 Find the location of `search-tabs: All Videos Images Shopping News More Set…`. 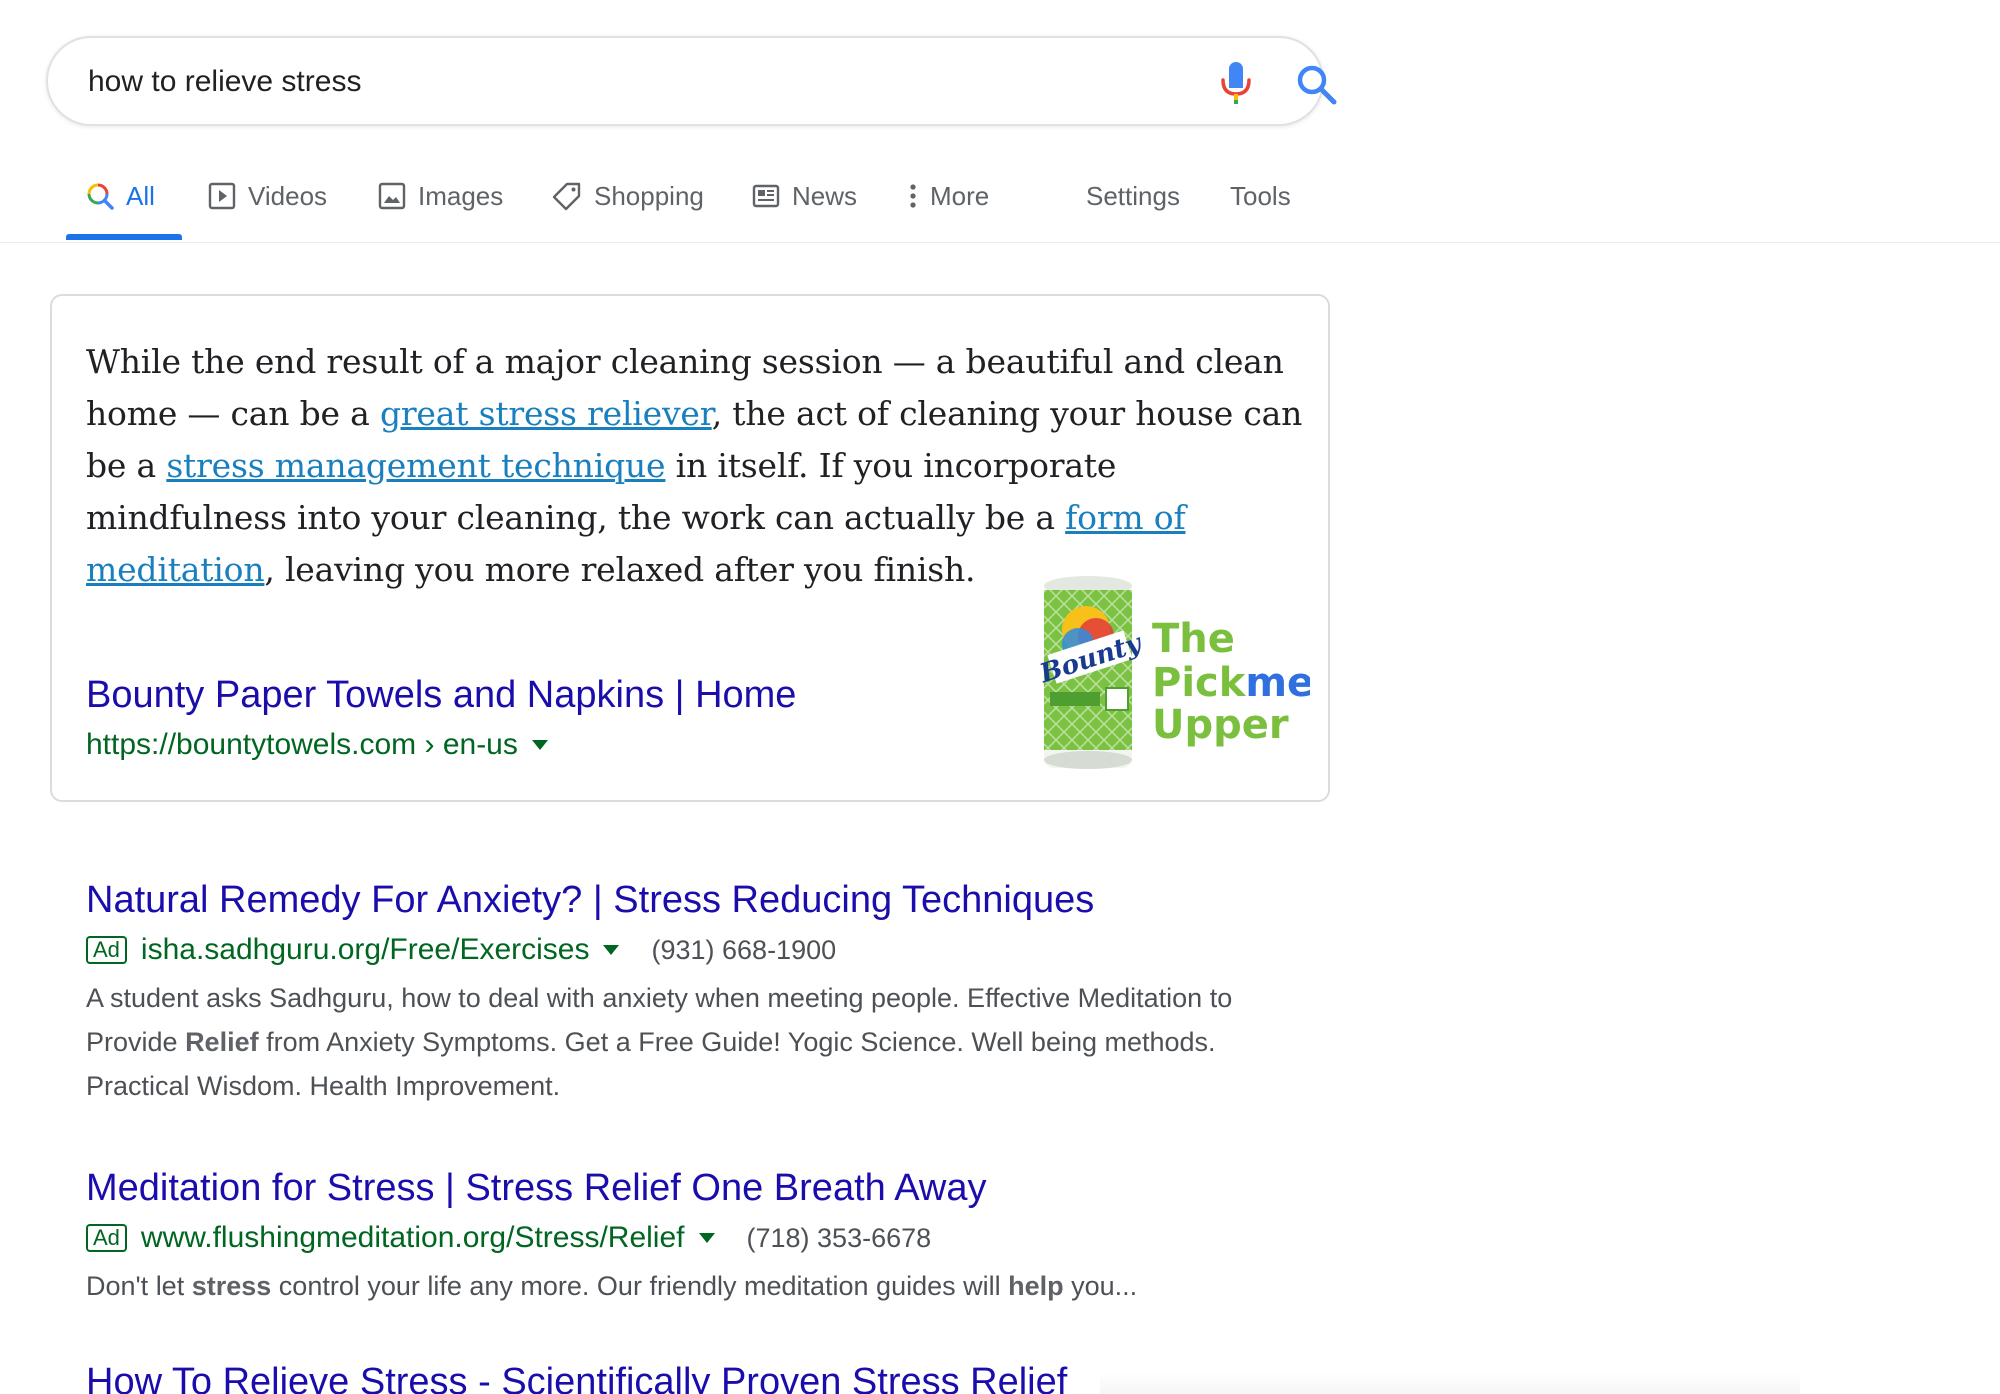

search-tabs: All Videos Images Shopping News More Set… is located at coordinates (1000, 196).